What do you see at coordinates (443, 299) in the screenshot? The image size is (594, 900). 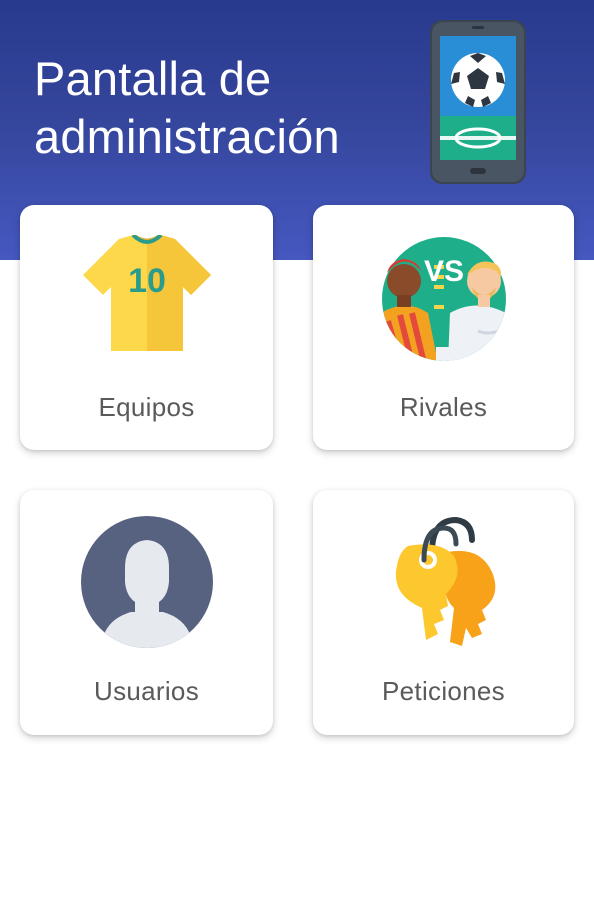 I see `versus-icon: VS` at bounding box center [443, 299].